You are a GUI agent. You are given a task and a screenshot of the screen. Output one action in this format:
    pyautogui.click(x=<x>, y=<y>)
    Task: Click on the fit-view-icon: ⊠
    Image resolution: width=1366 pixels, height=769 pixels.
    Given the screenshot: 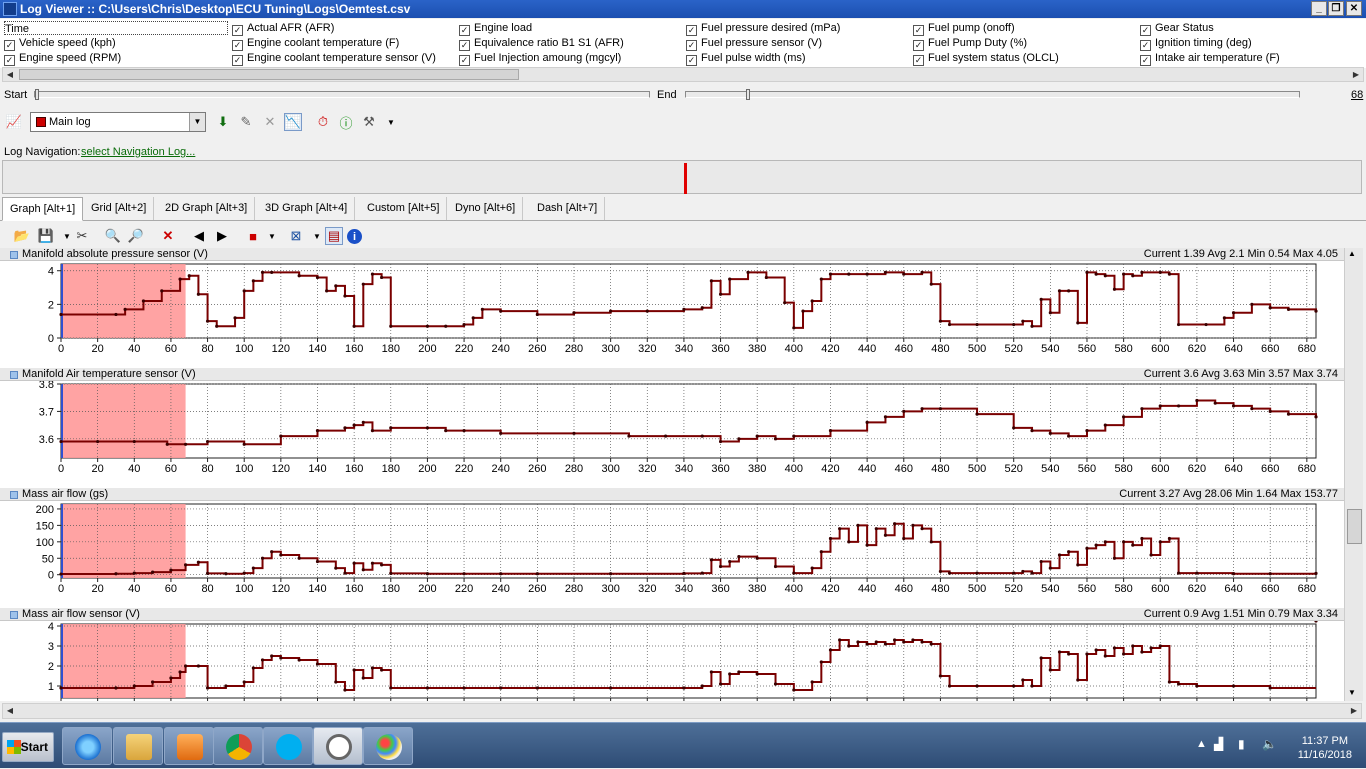 What is the action you would take?
    pyautogui.click(x=296, y=236)
    